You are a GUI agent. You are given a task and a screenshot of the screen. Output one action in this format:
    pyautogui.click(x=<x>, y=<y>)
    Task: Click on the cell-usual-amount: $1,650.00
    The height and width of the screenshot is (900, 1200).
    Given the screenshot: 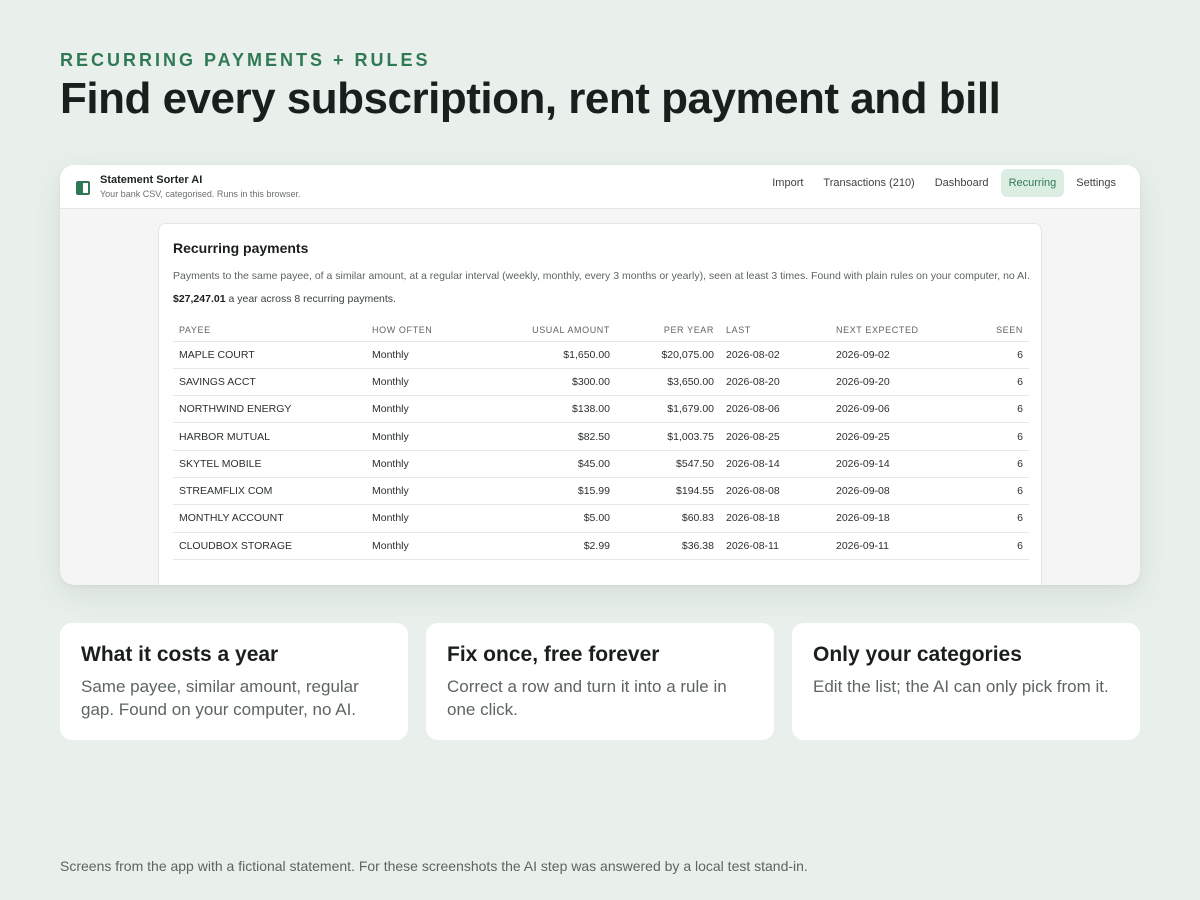 What is the action you would take?
    pyautogui.click(x=546, y=355)
    